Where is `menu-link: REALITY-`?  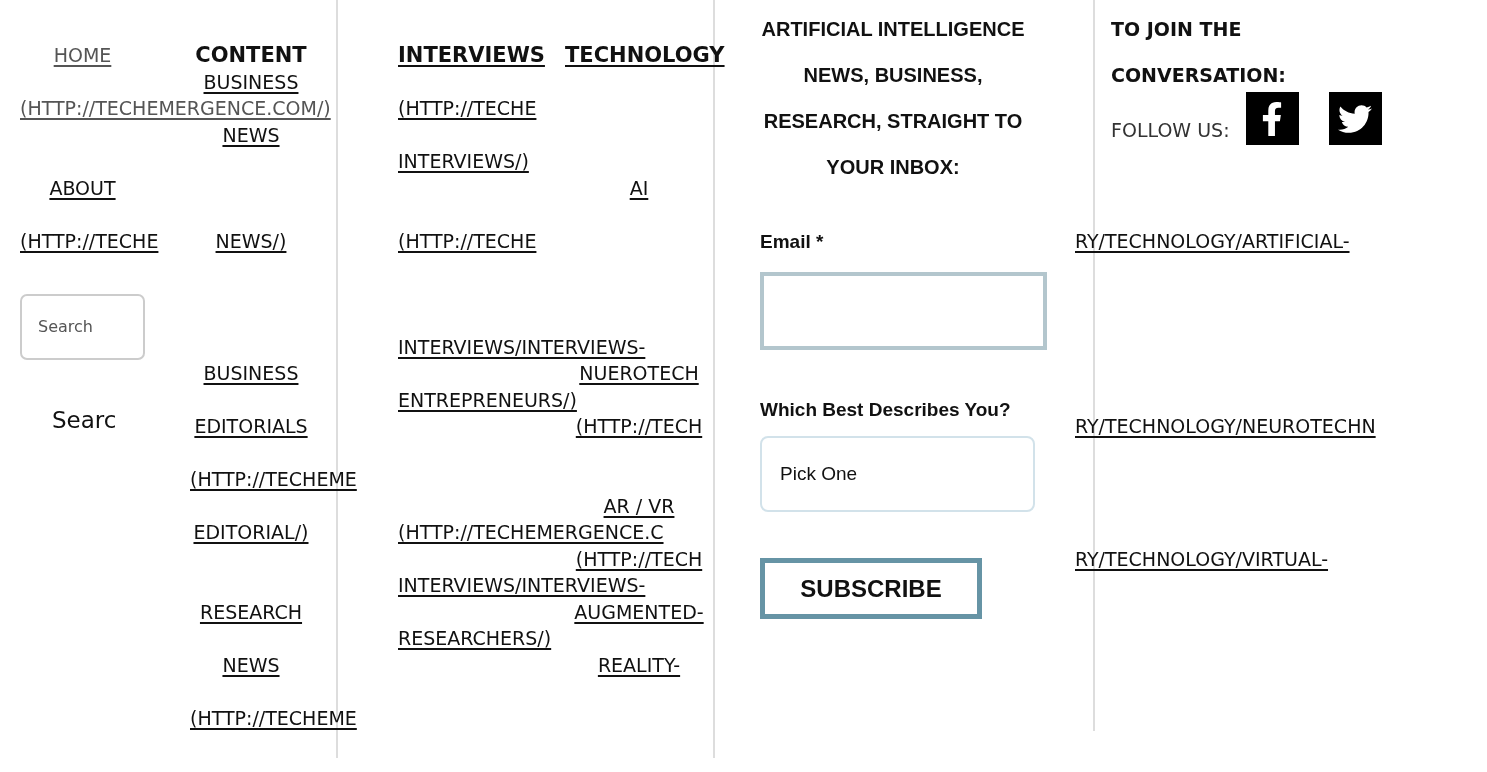
menu-link: REALITY- is located at coordinates (639, 664).